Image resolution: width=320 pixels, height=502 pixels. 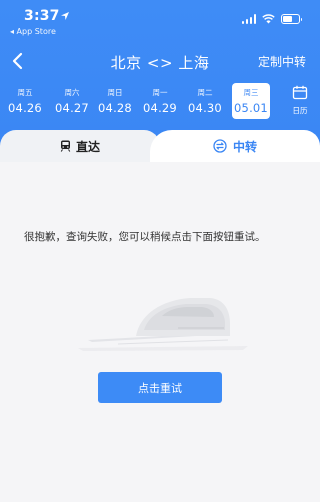 What do you see at coordinates (65, 16) in the screenshot?
I see `location-arrow-icon` at bounding box center [65, 16].